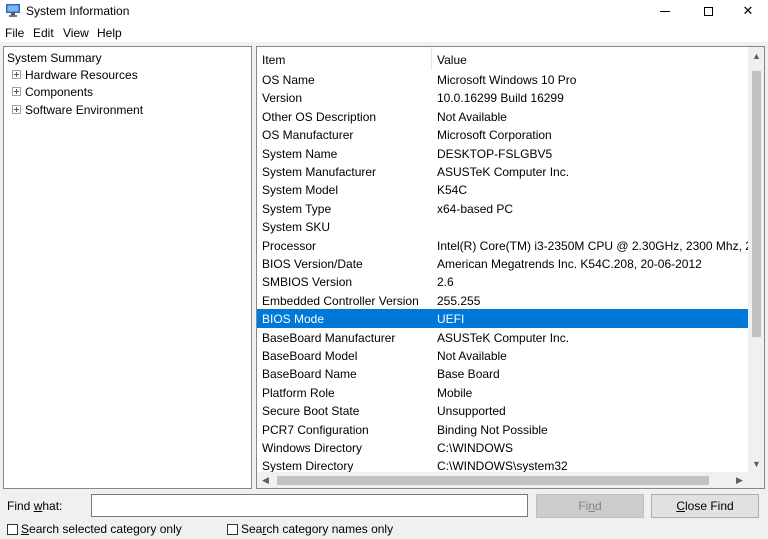 This screenshot has height=539, width=768. I want to click on minimize-icon, so click(665, 11).